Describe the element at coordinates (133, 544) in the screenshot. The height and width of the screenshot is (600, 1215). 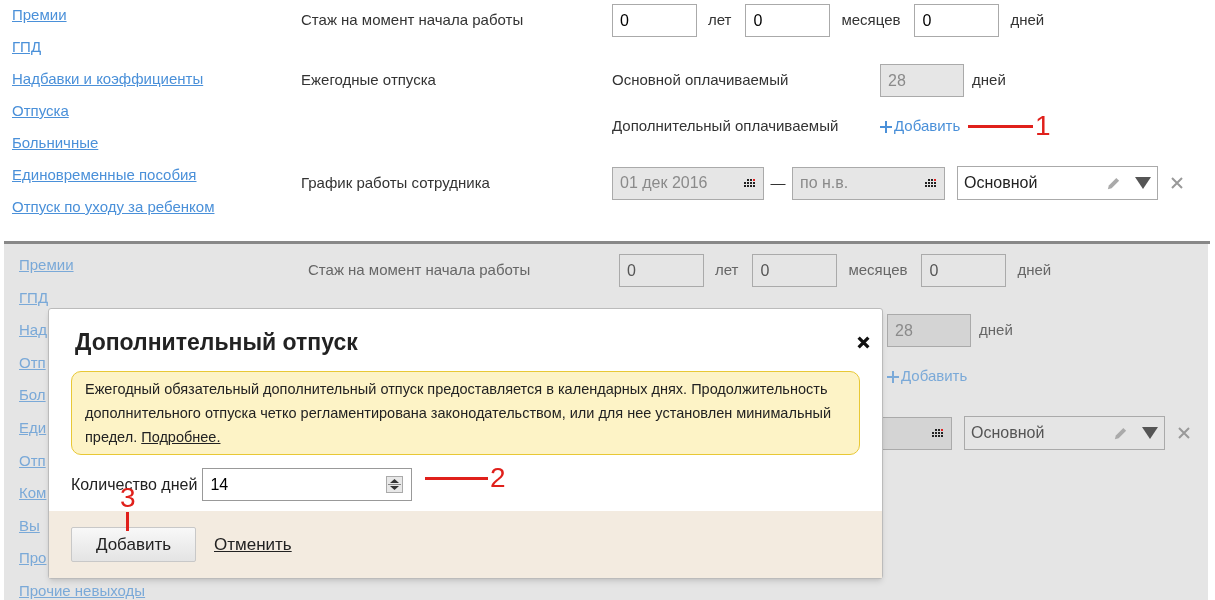
I see `add-button: Добавить` at that location.